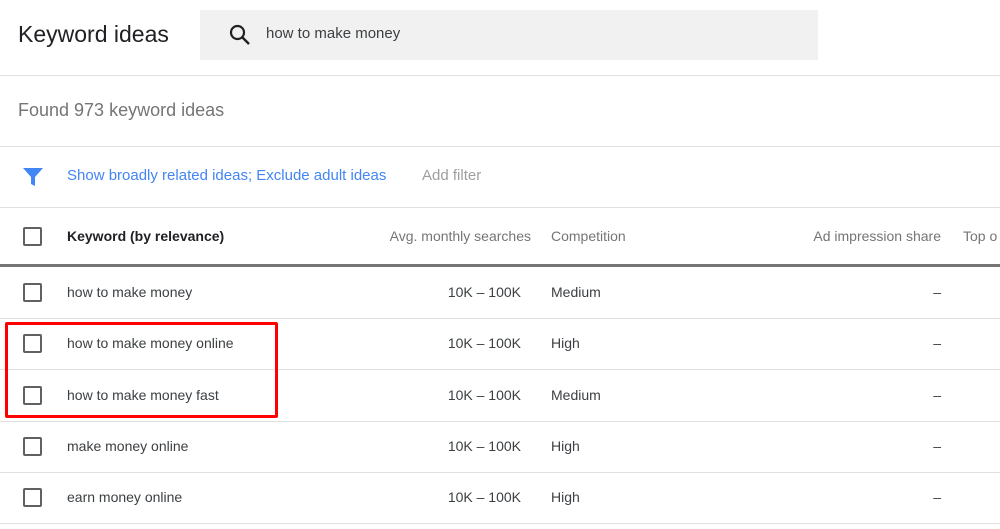 Image resolution: width=1000 pixels, height=529 pixels. What do you see at coordinates (588, 236) in the screenshot?
I see `column-competition: Competition` at bounding box center [588, 236].